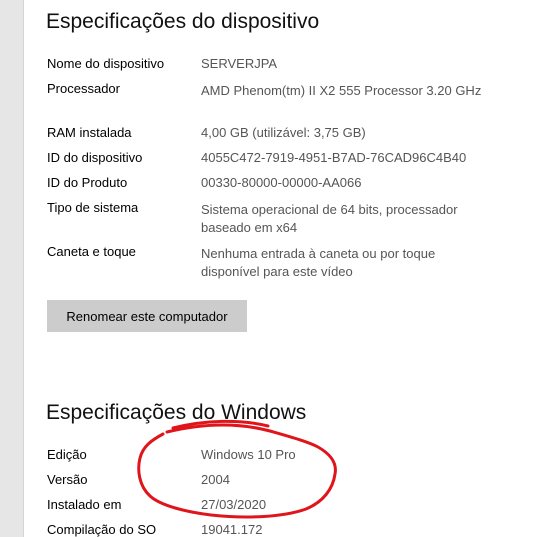 This screenshot has width=541, height=537. Describe the element at coordinates (283, 132) in the screenshot. I see `ram-value: 4,00 GB (utilizável: 3,75 GB)` at that location.